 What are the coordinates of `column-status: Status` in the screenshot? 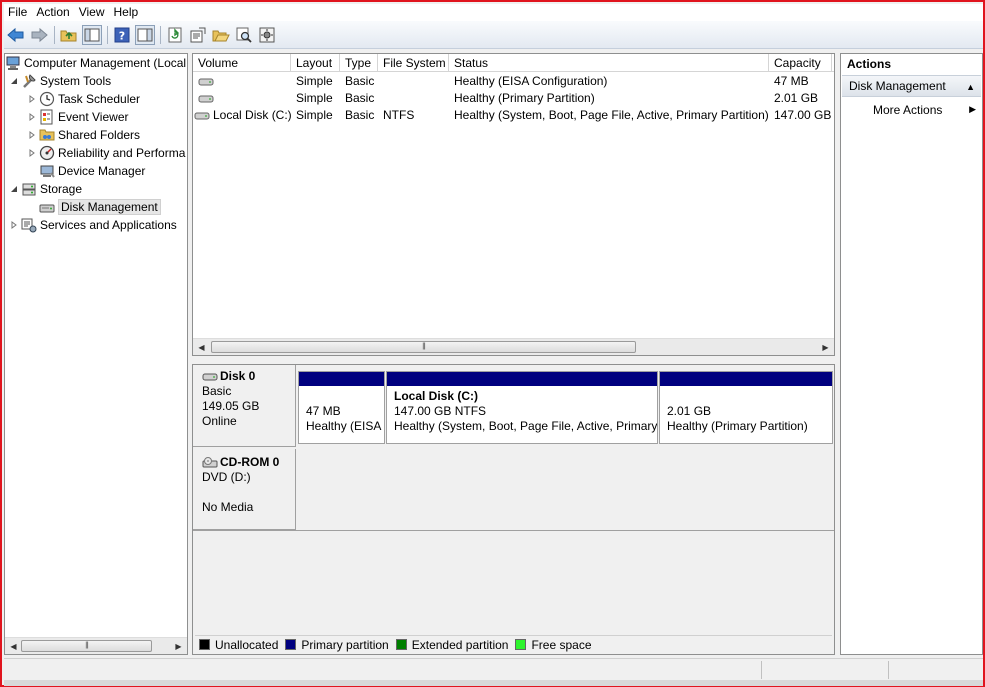 It's located at (609, 63).